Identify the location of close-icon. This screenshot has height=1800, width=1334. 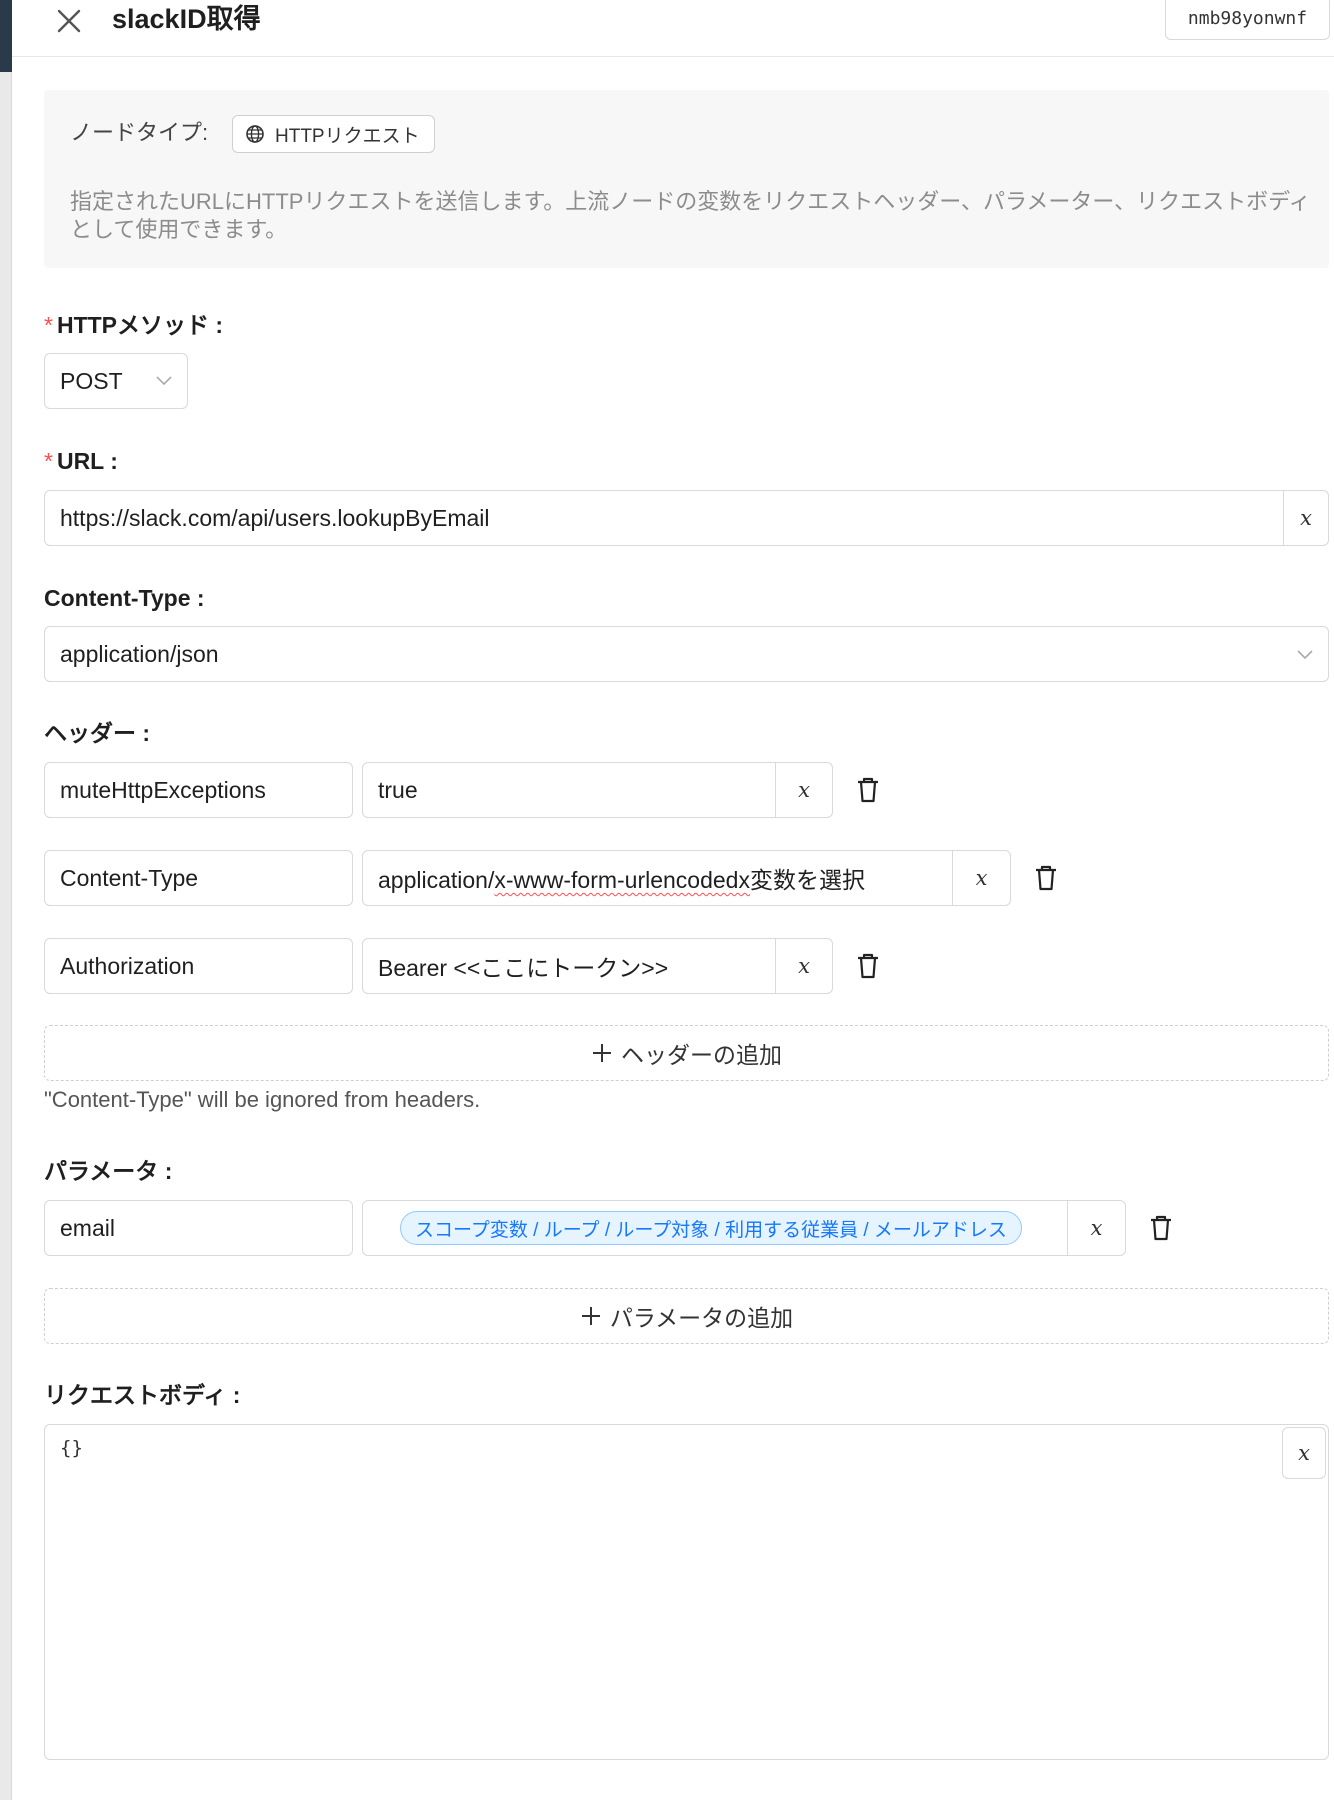
(69, 21).